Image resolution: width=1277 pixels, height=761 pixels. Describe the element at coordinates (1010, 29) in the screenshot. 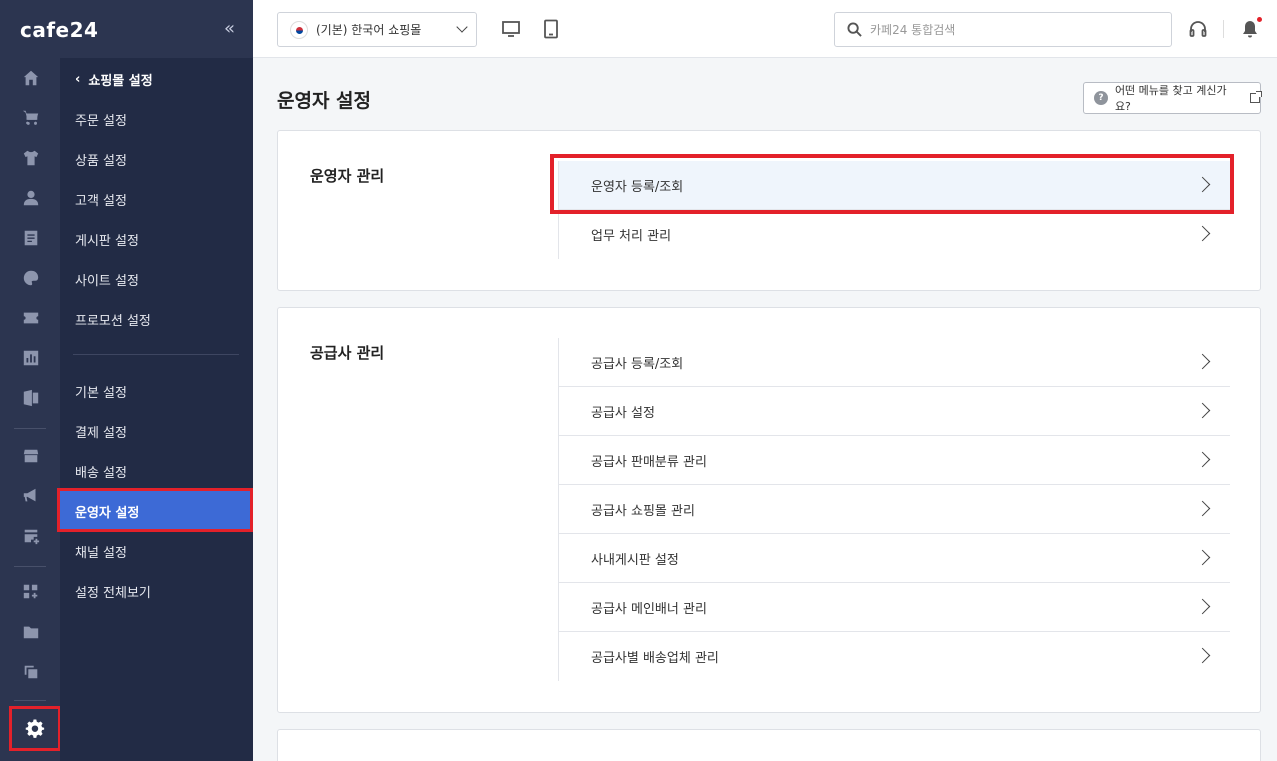

I see `search-input` at that location.